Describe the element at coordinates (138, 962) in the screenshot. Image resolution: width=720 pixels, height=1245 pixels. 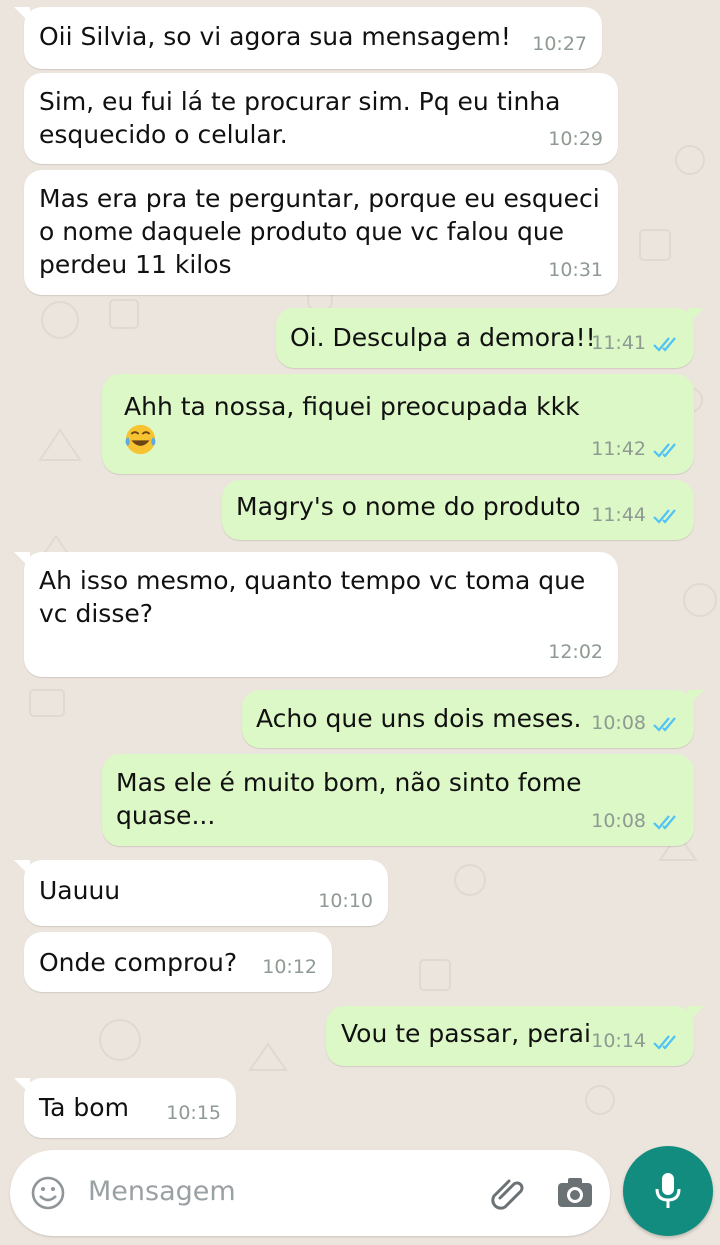
I see `message-text: Onde comprou?` at that location.